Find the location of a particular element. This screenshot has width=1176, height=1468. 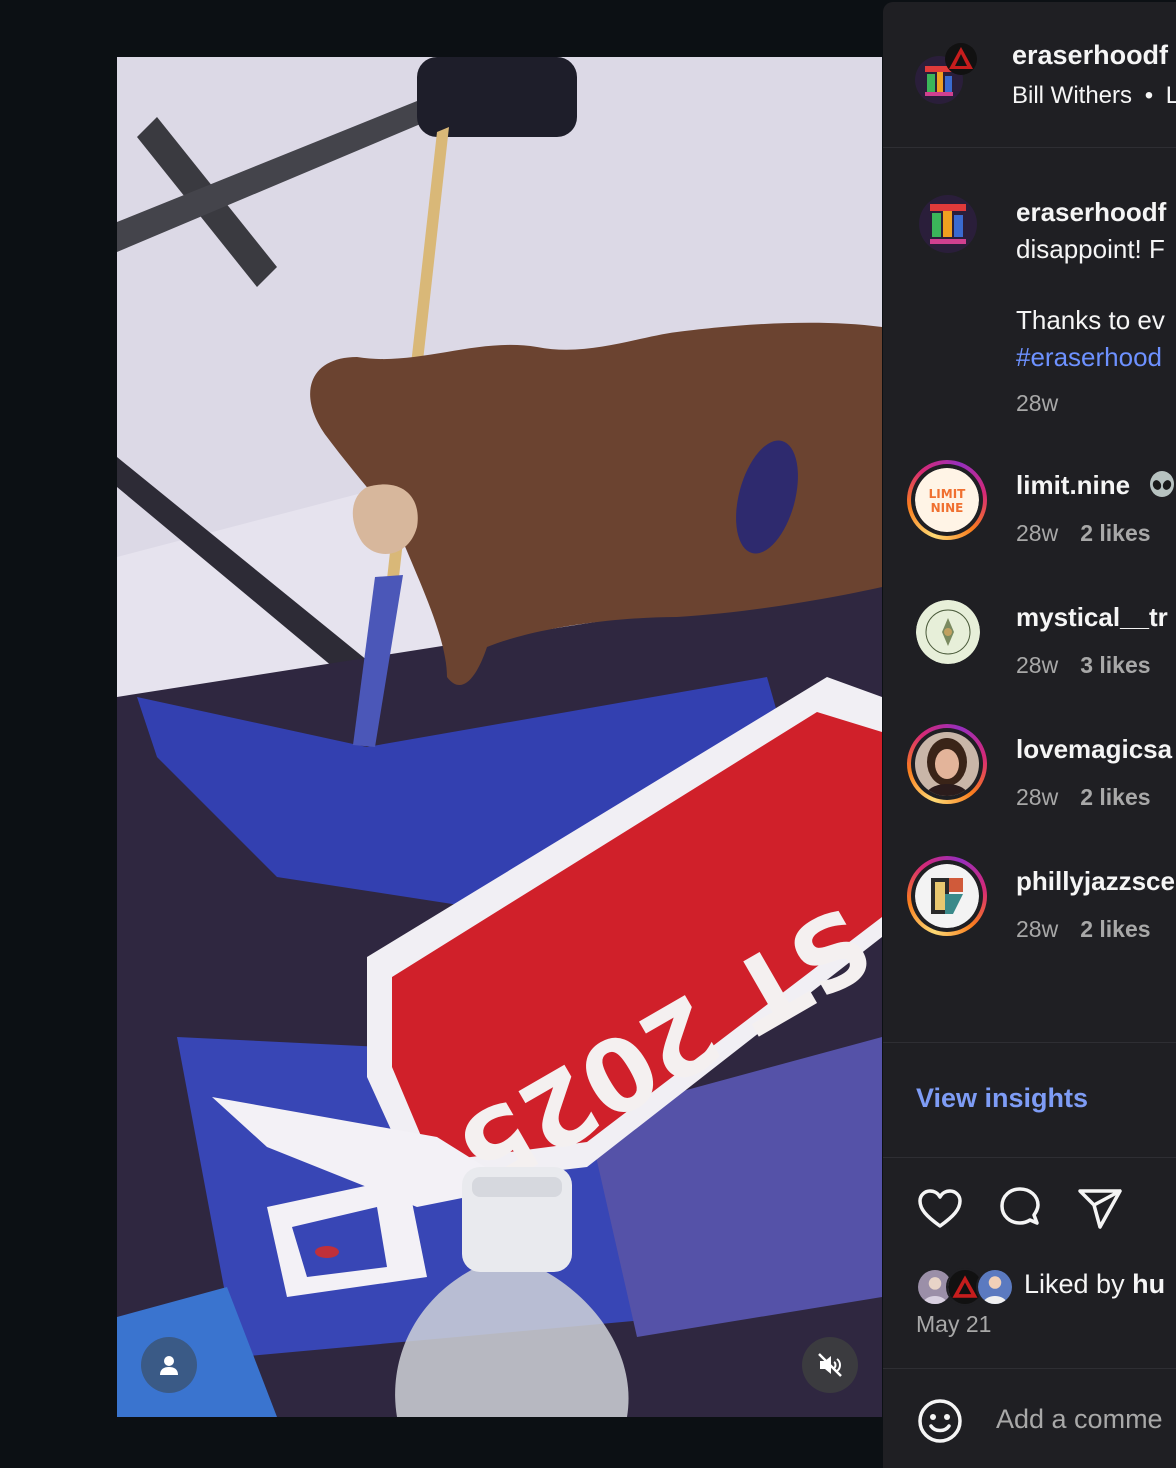

svg-text: NINE is located at coordinates (947, 508).